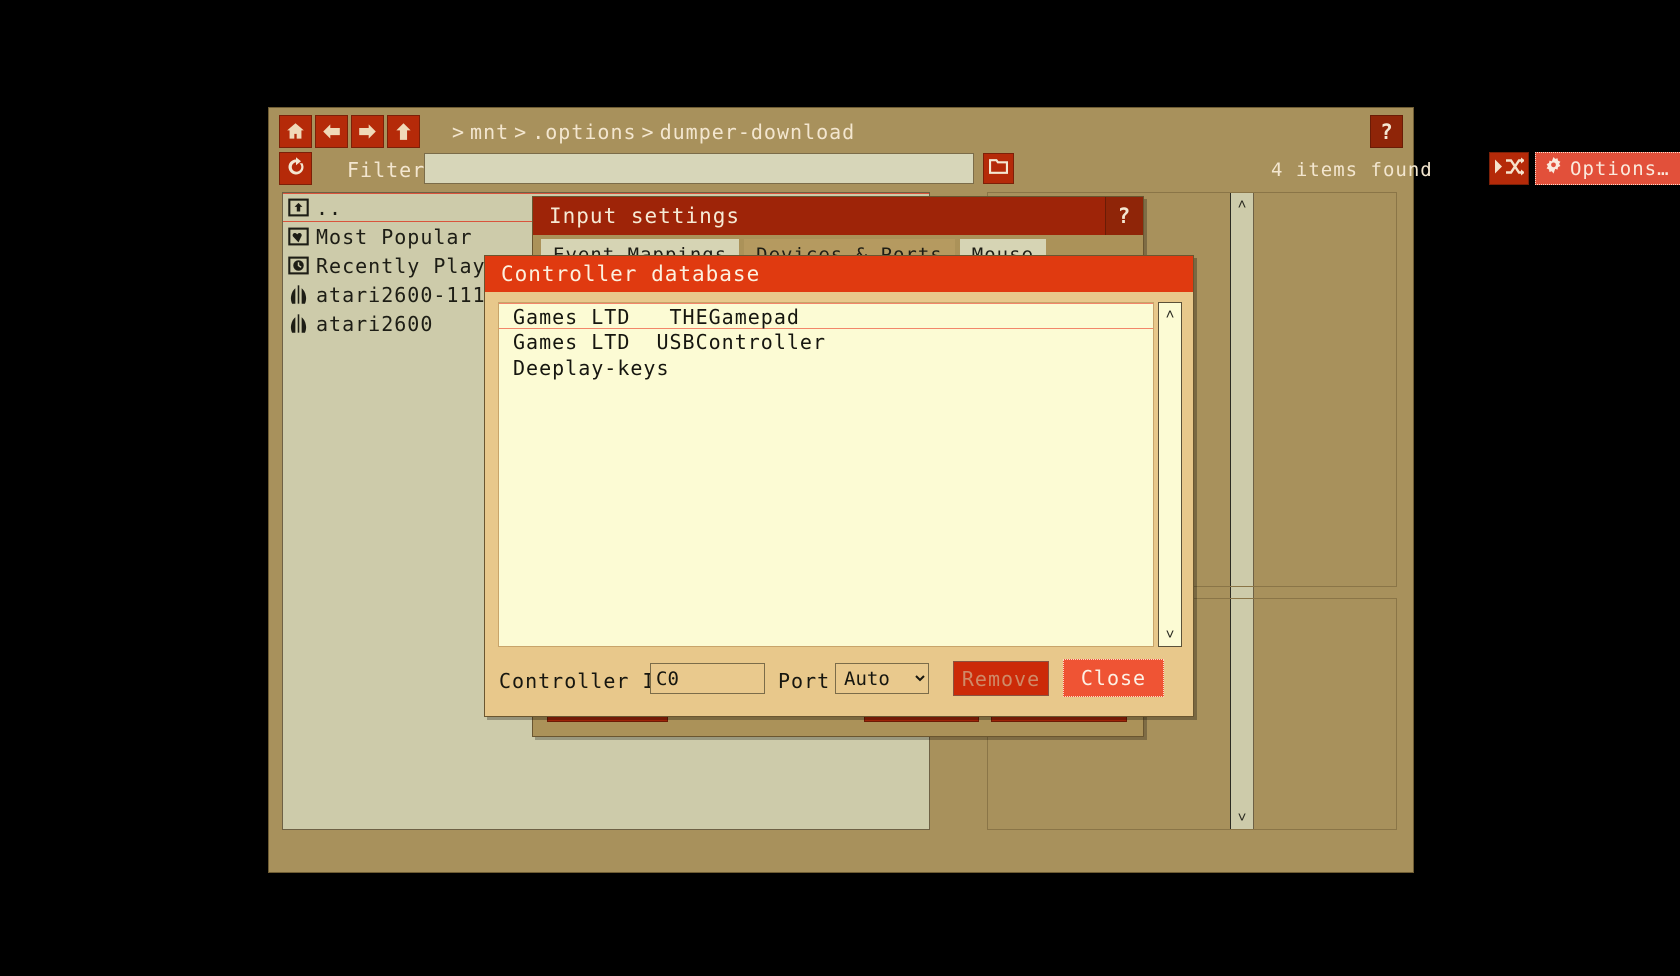 This screenshot has height=976, width=1680. What do you see at coordinates (838, 216) in the screenshot?
I see `input-settings-titlebar: Input settings ?` at bounding box center [838, 216].